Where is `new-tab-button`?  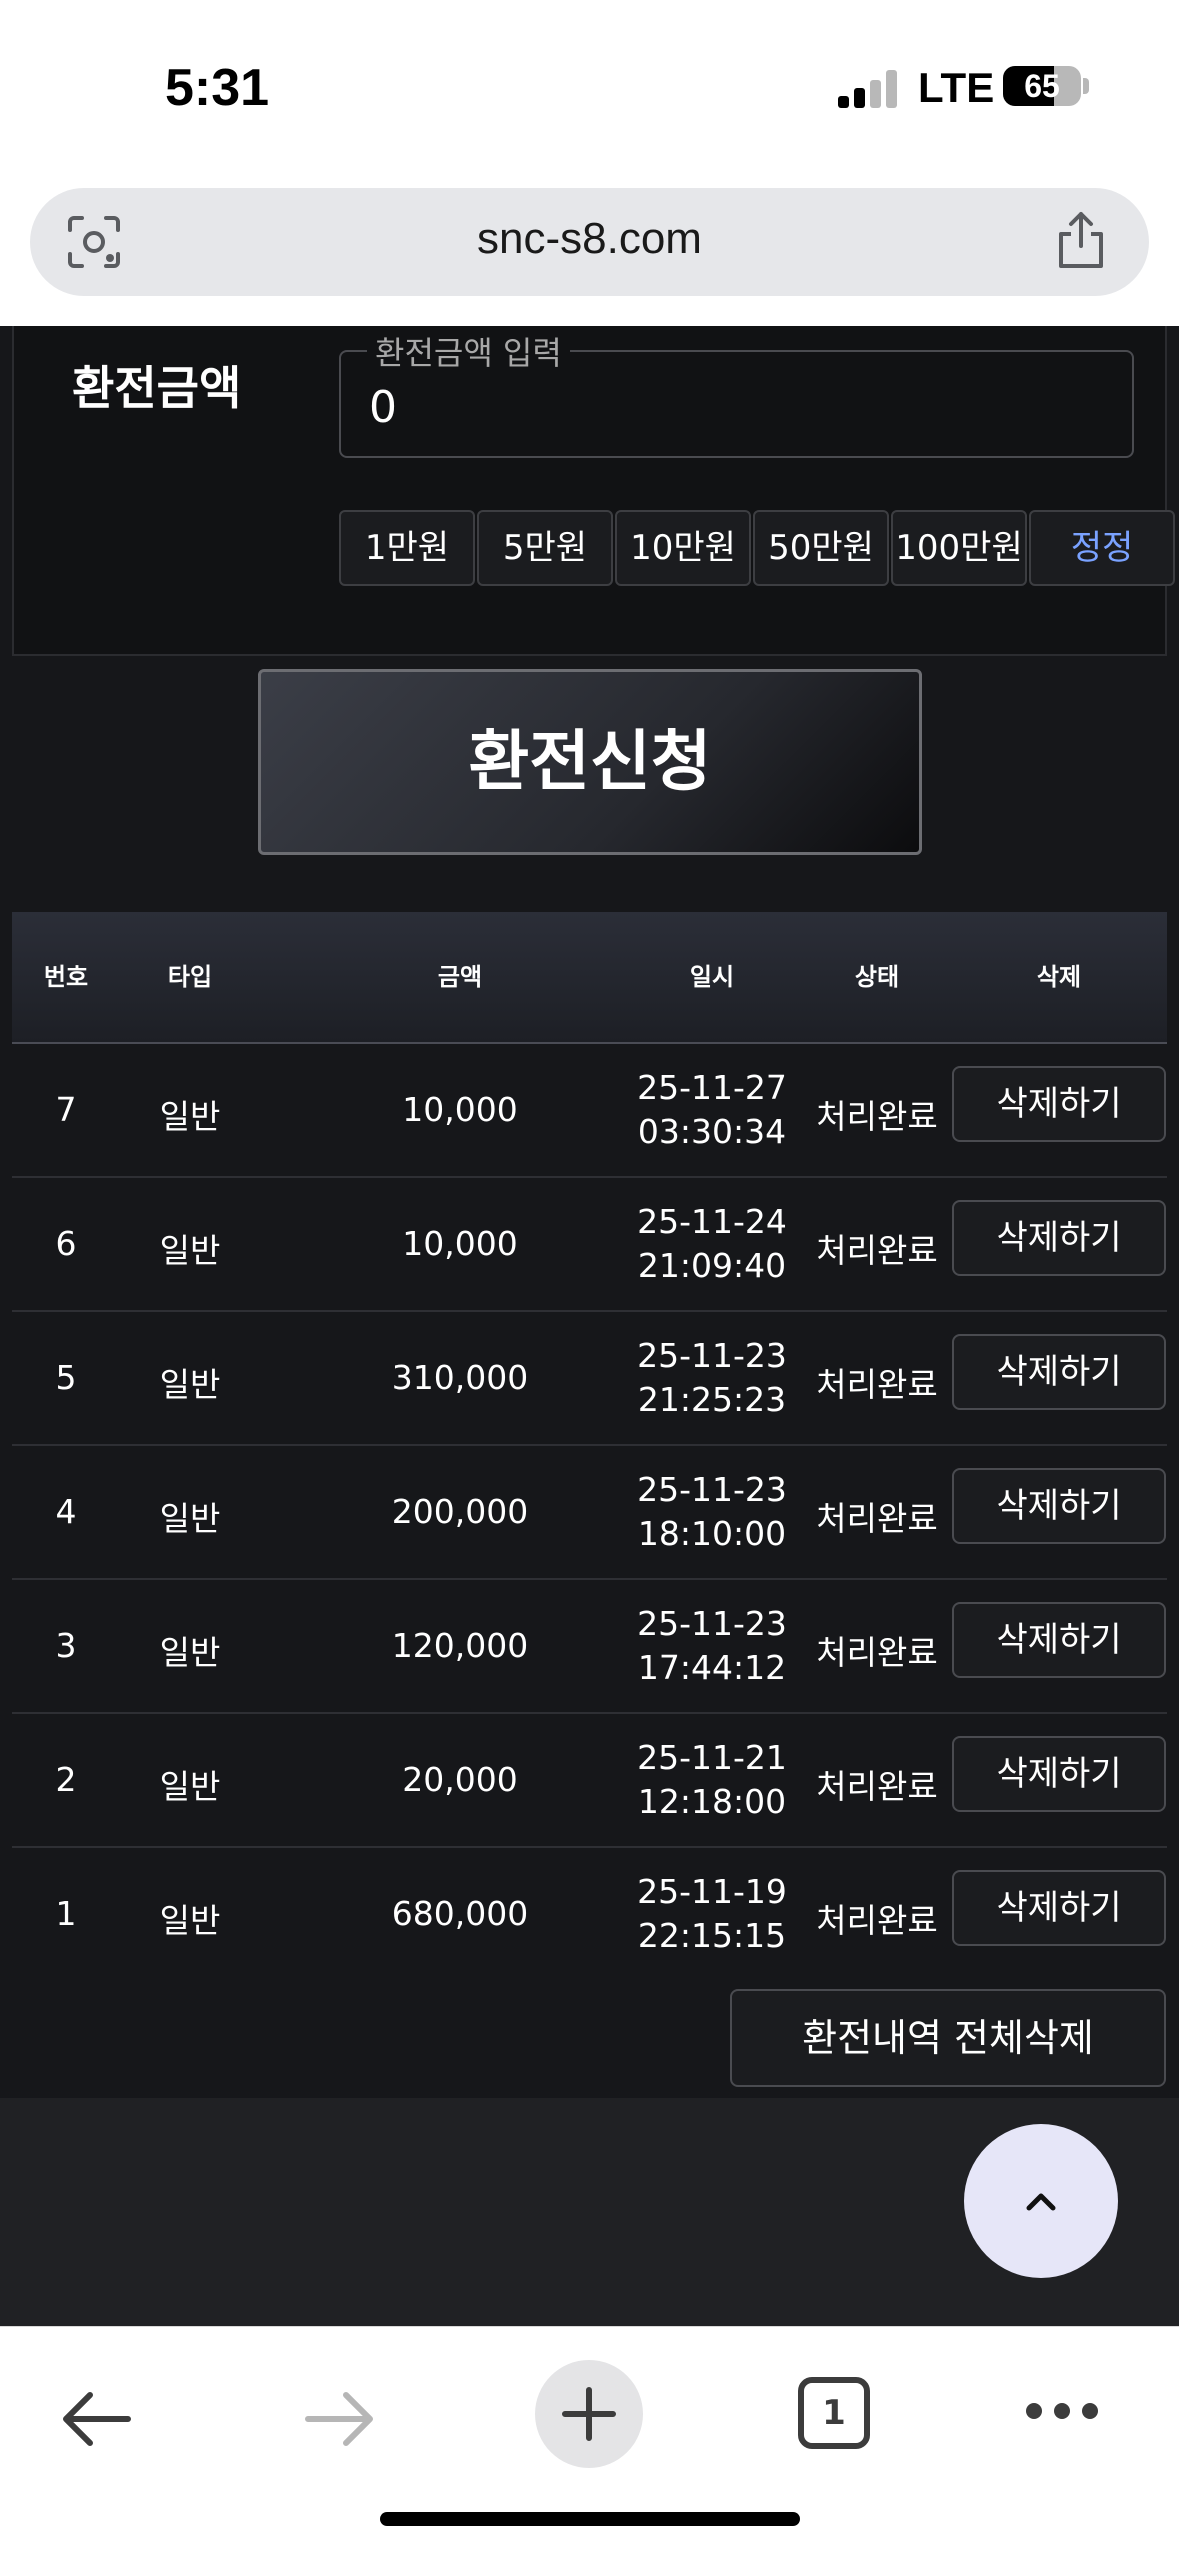
new-tab-button is located at coordinates (589, 2414).